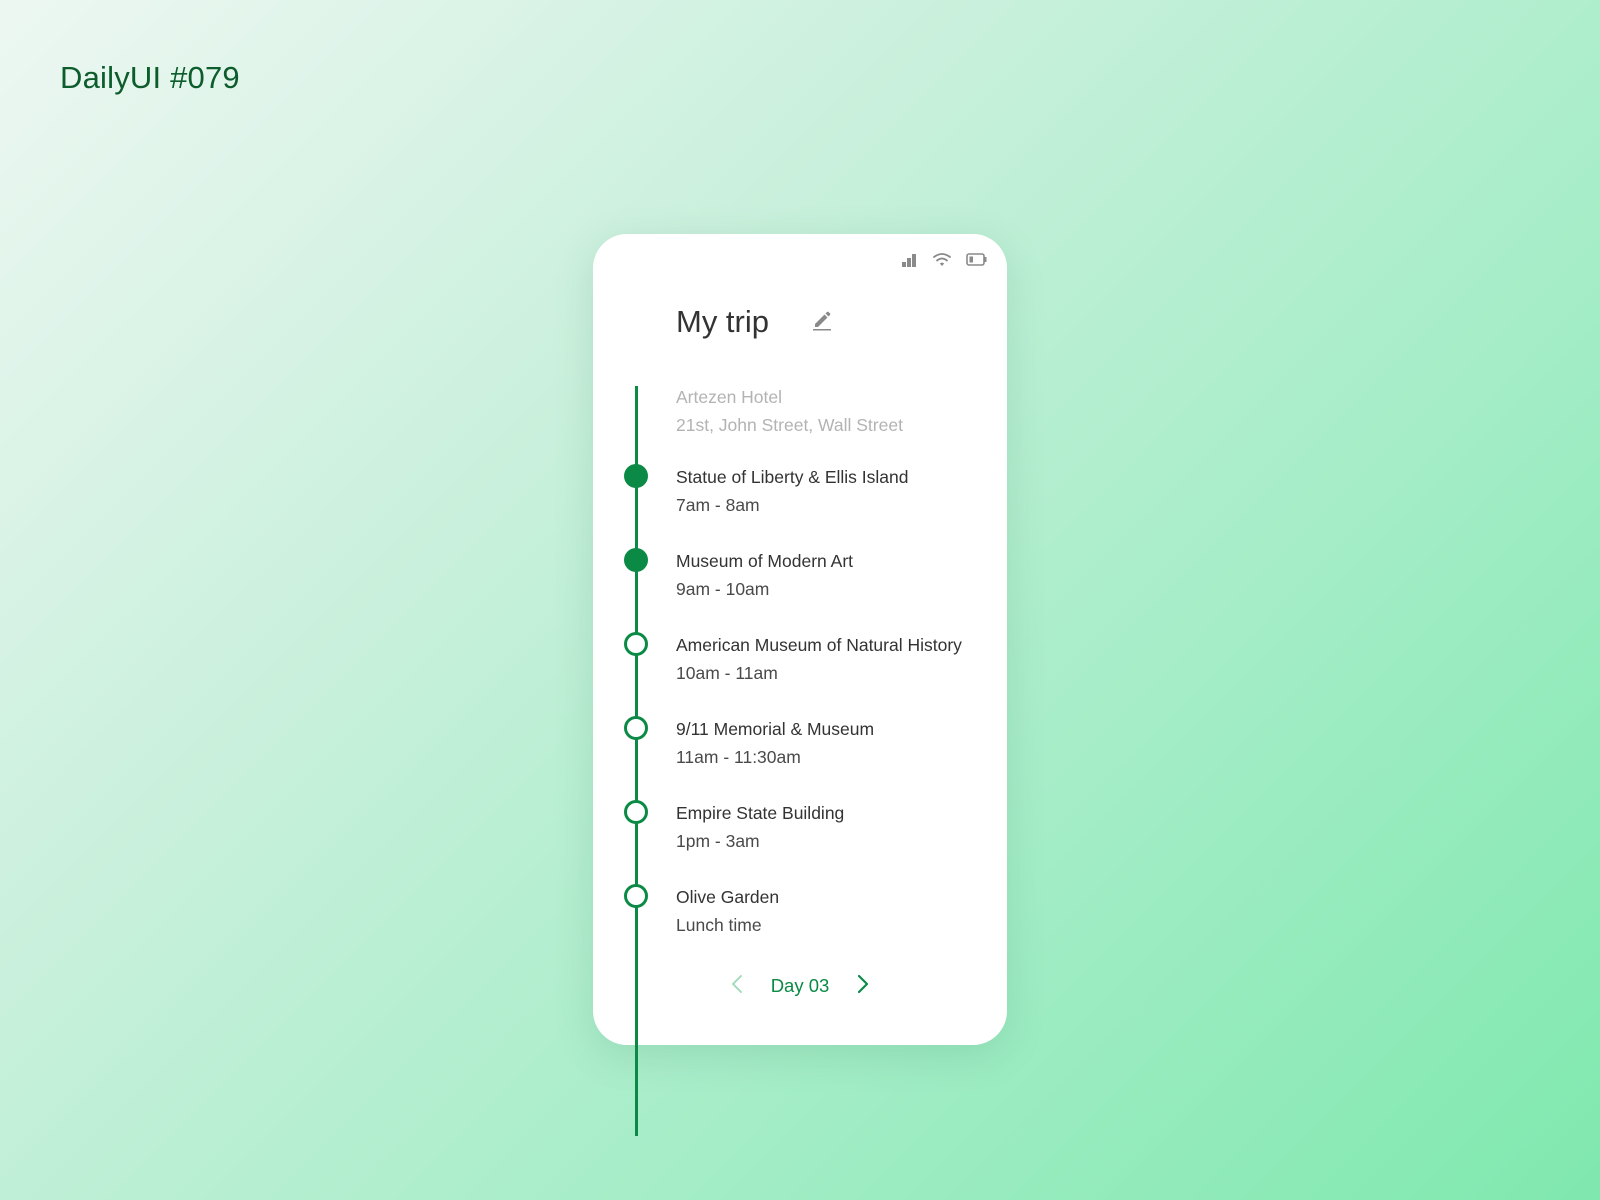 This screenshot has width=1600, height=1200. What do you see at coordinates (718, 505) in the screenshot?
I see `stop-time: 7am - 8am` at bounding box center [718, 505].